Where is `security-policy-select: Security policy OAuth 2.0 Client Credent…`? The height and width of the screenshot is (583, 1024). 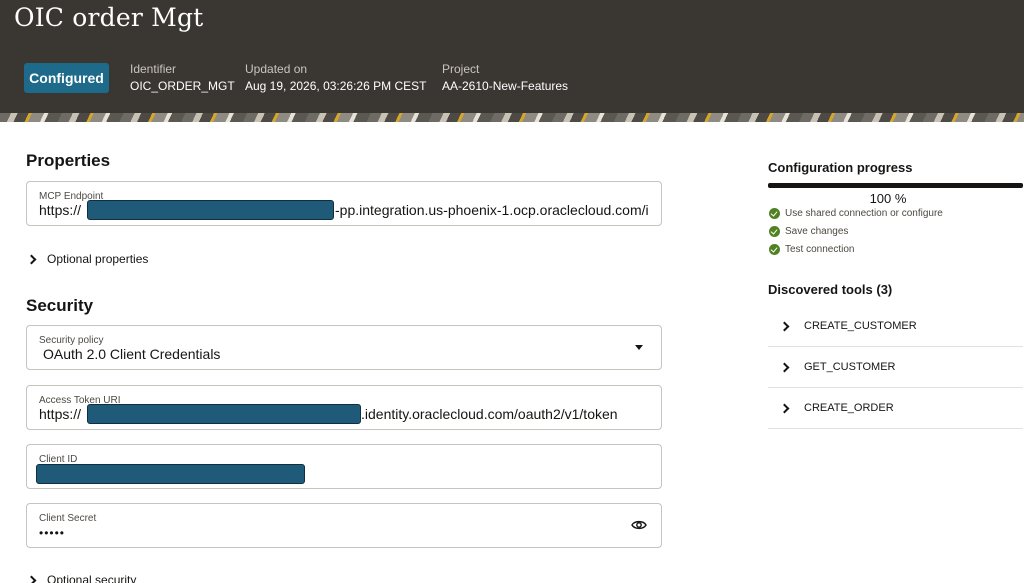 security-policy-select: Security policy OAuth 2.0 Client Credent… is located at coordinates (344, 347).